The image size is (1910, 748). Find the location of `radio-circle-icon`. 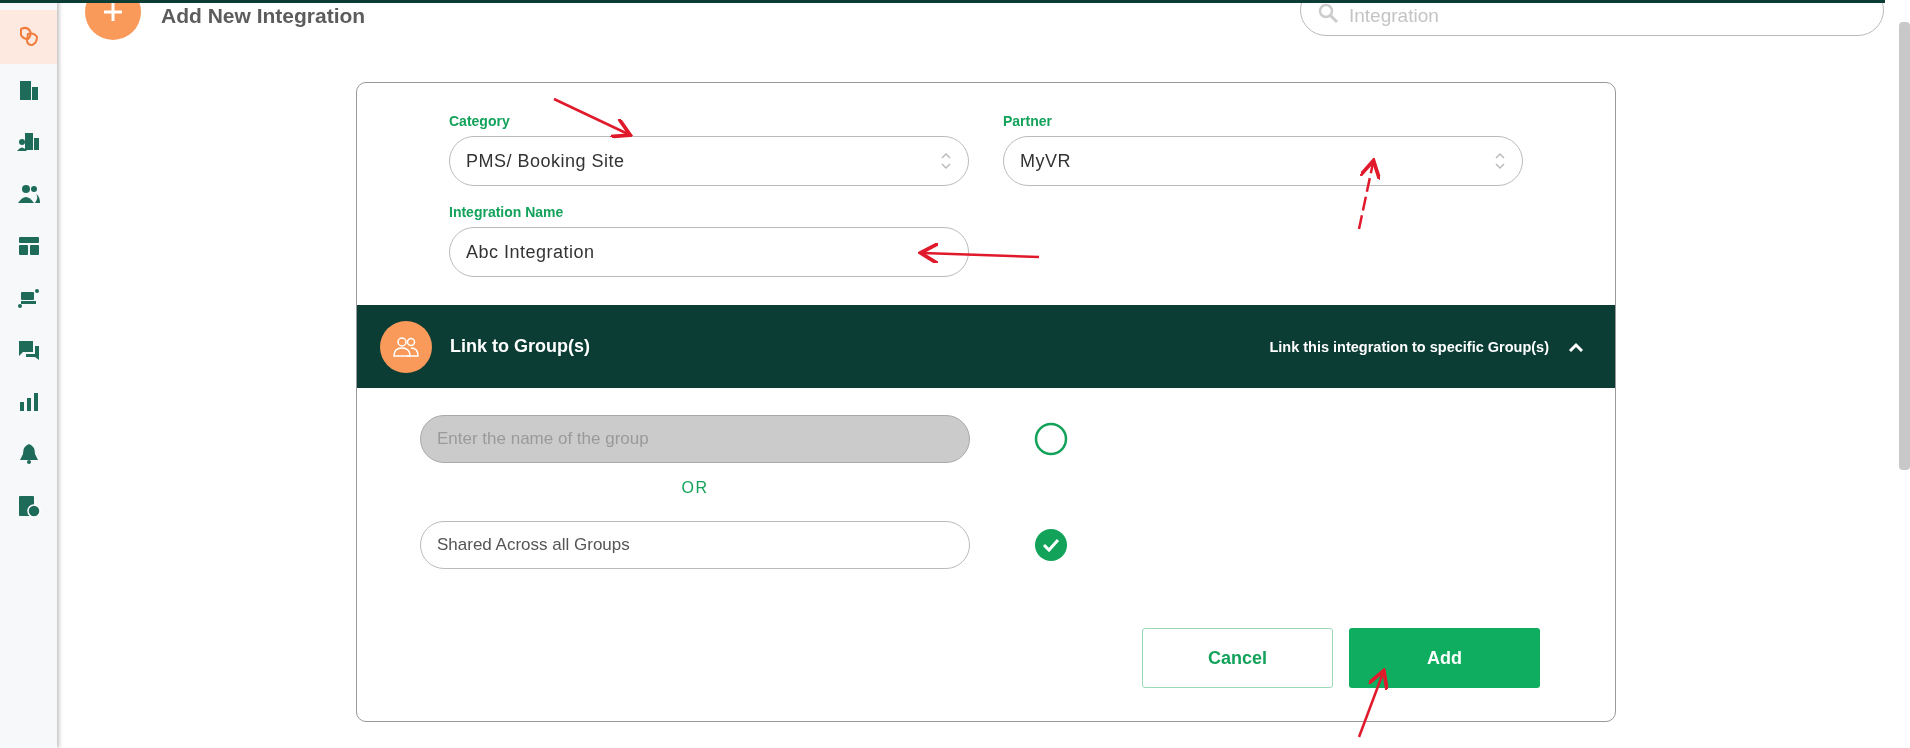

radio-circle-icon is located at coordinates (1051, 439).